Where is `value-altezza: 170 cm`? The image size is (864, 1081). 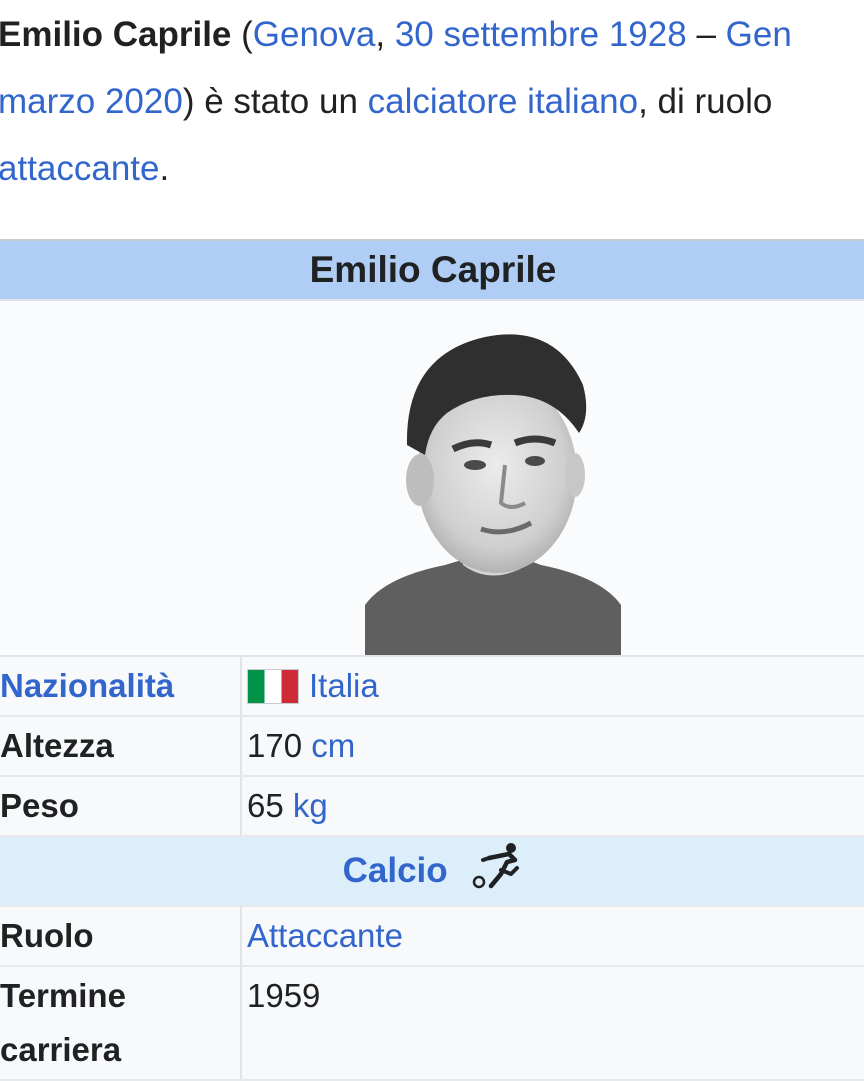 value-altezza: 170 cm is located at coordinates (553, 746).